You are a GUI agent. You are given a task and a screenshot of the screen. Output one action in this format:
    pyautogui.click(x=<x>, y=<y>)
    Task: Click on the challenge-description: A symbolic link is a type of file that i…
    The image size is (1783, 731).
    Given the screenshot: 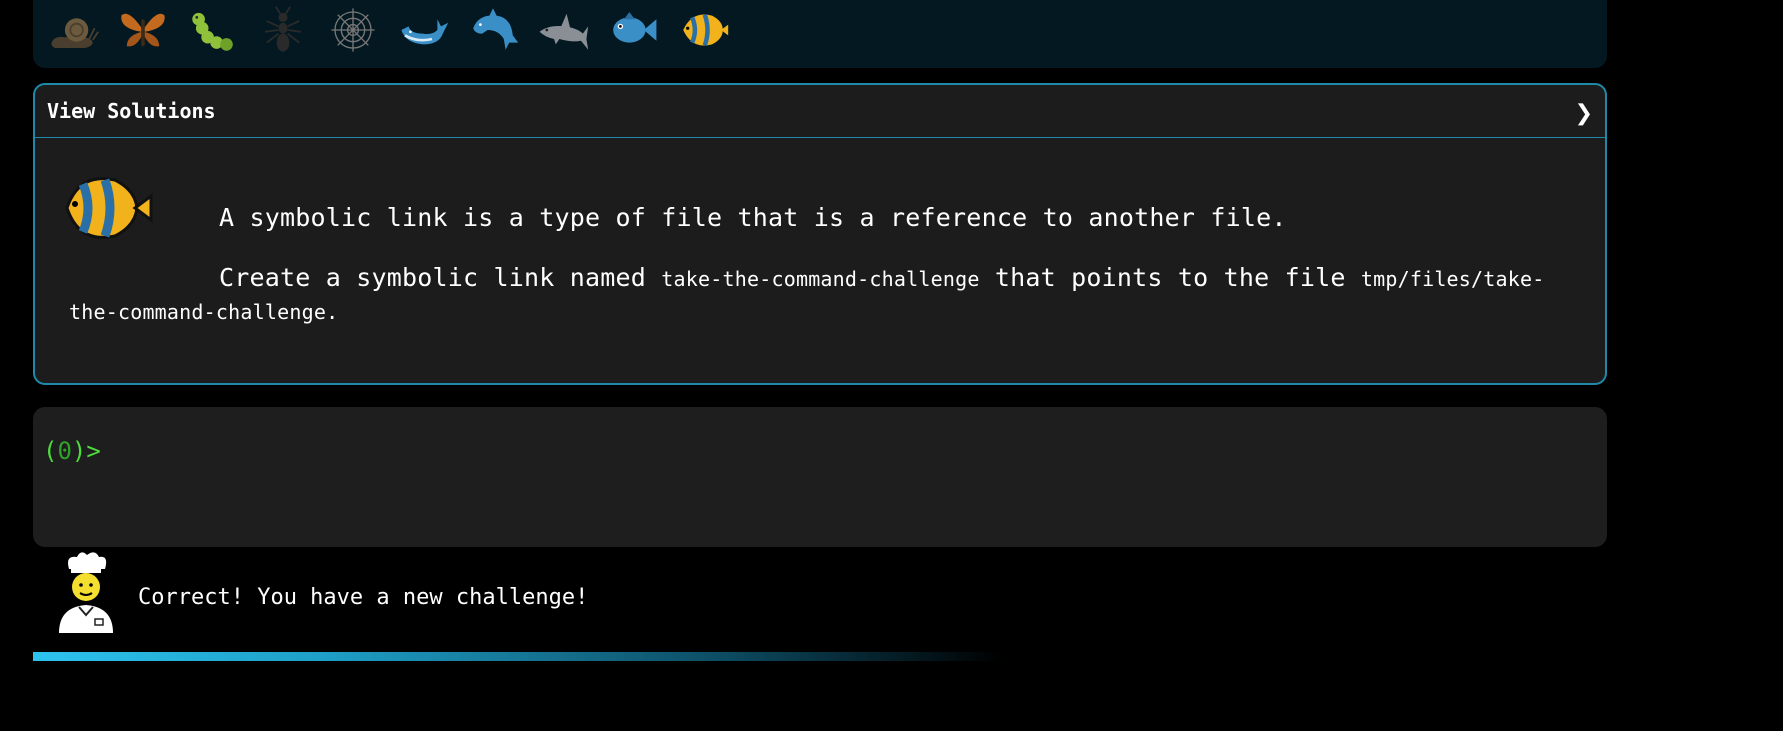 What is the action you would take?
    pyautogui.click(x=753, y=217)
    